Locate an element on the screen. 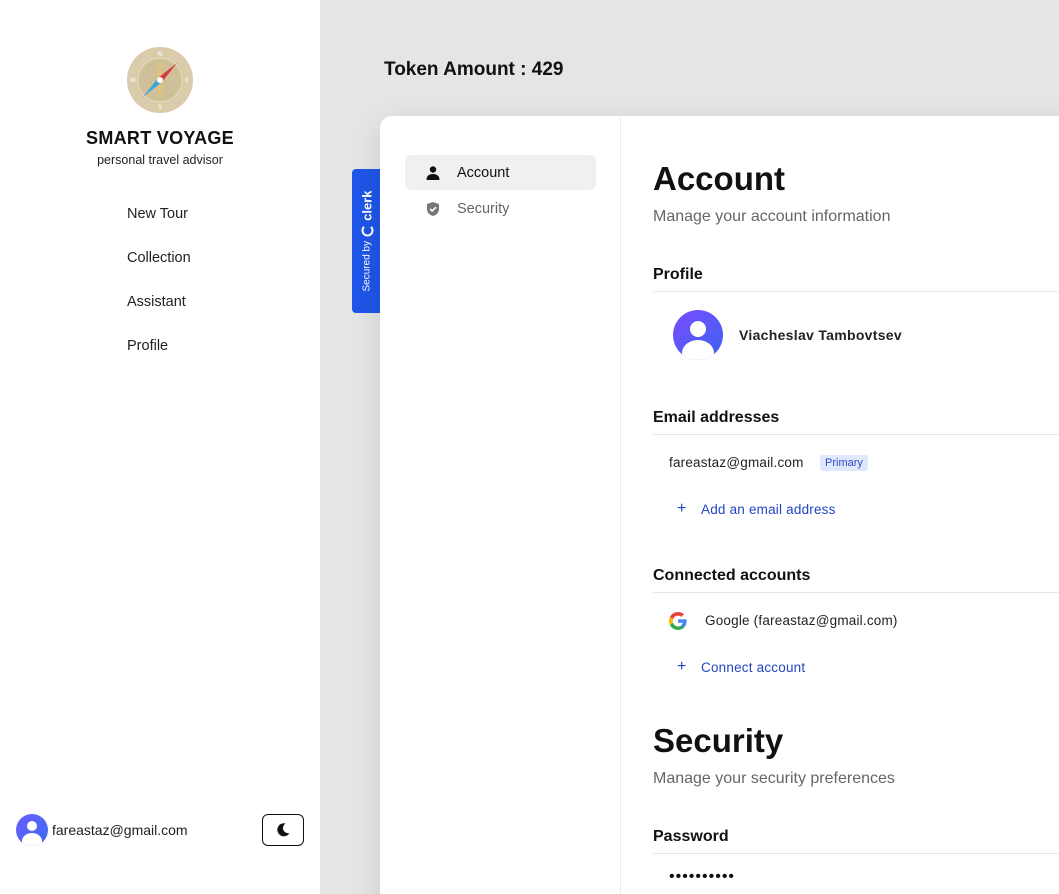  password-value: •••••••••• is located at coordinates (702, 877).